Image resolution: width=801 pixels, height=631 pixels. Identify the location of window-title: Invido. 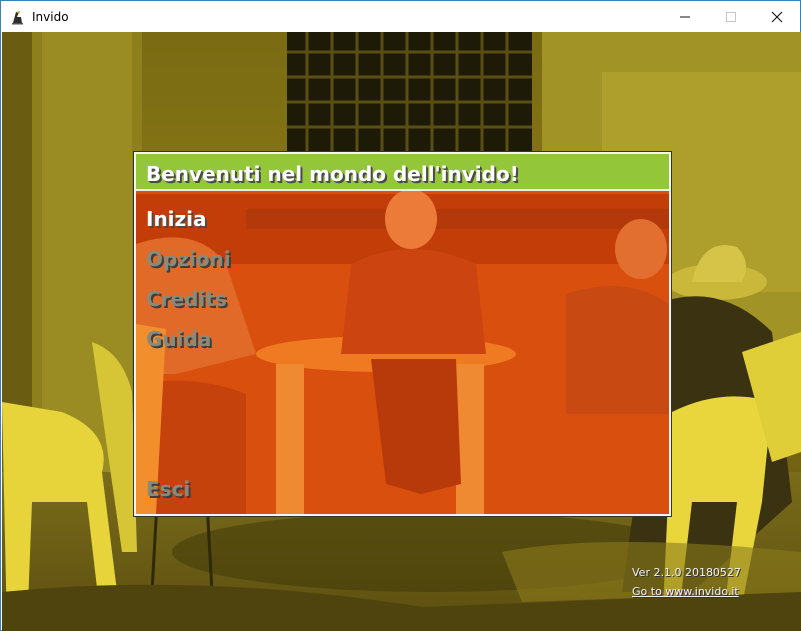
(50, 16).